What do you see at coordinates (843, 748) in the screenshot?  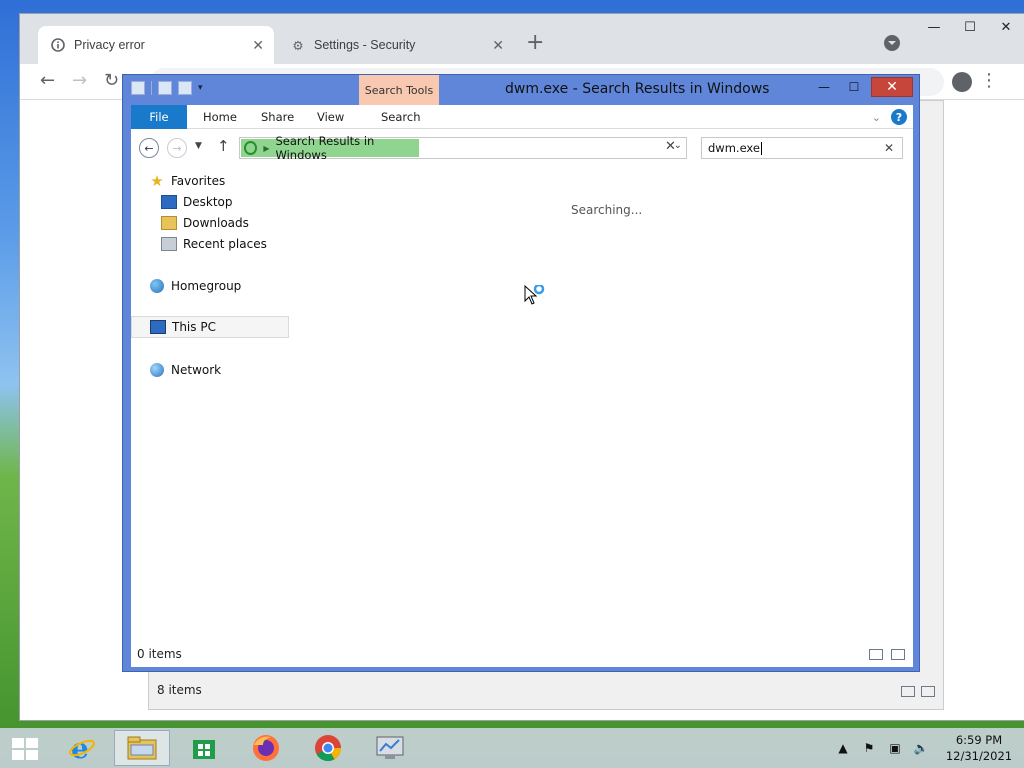 I see `chevron-up-icon: ▲` at bounding box center [843, 748].